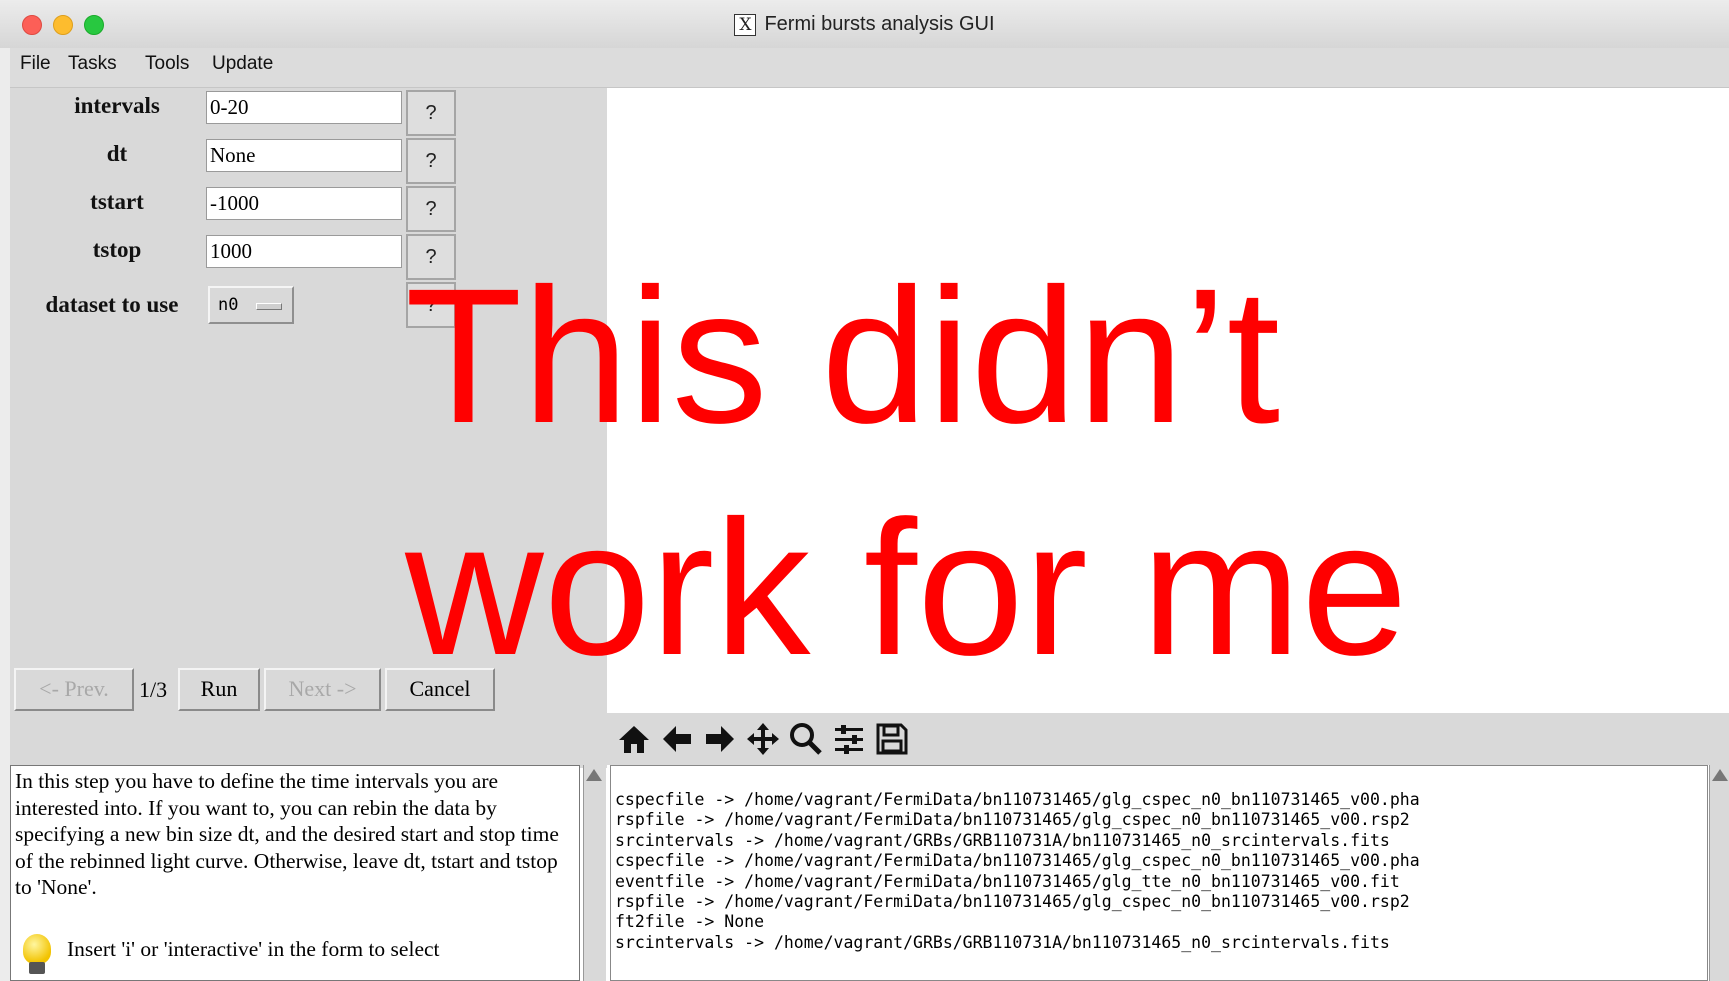 This screenshot has width=1729, height=981. What do you see at coordinates (594, 873) in the screenshot?
I see `help-scrollbar` at bounding box center [594, 873].